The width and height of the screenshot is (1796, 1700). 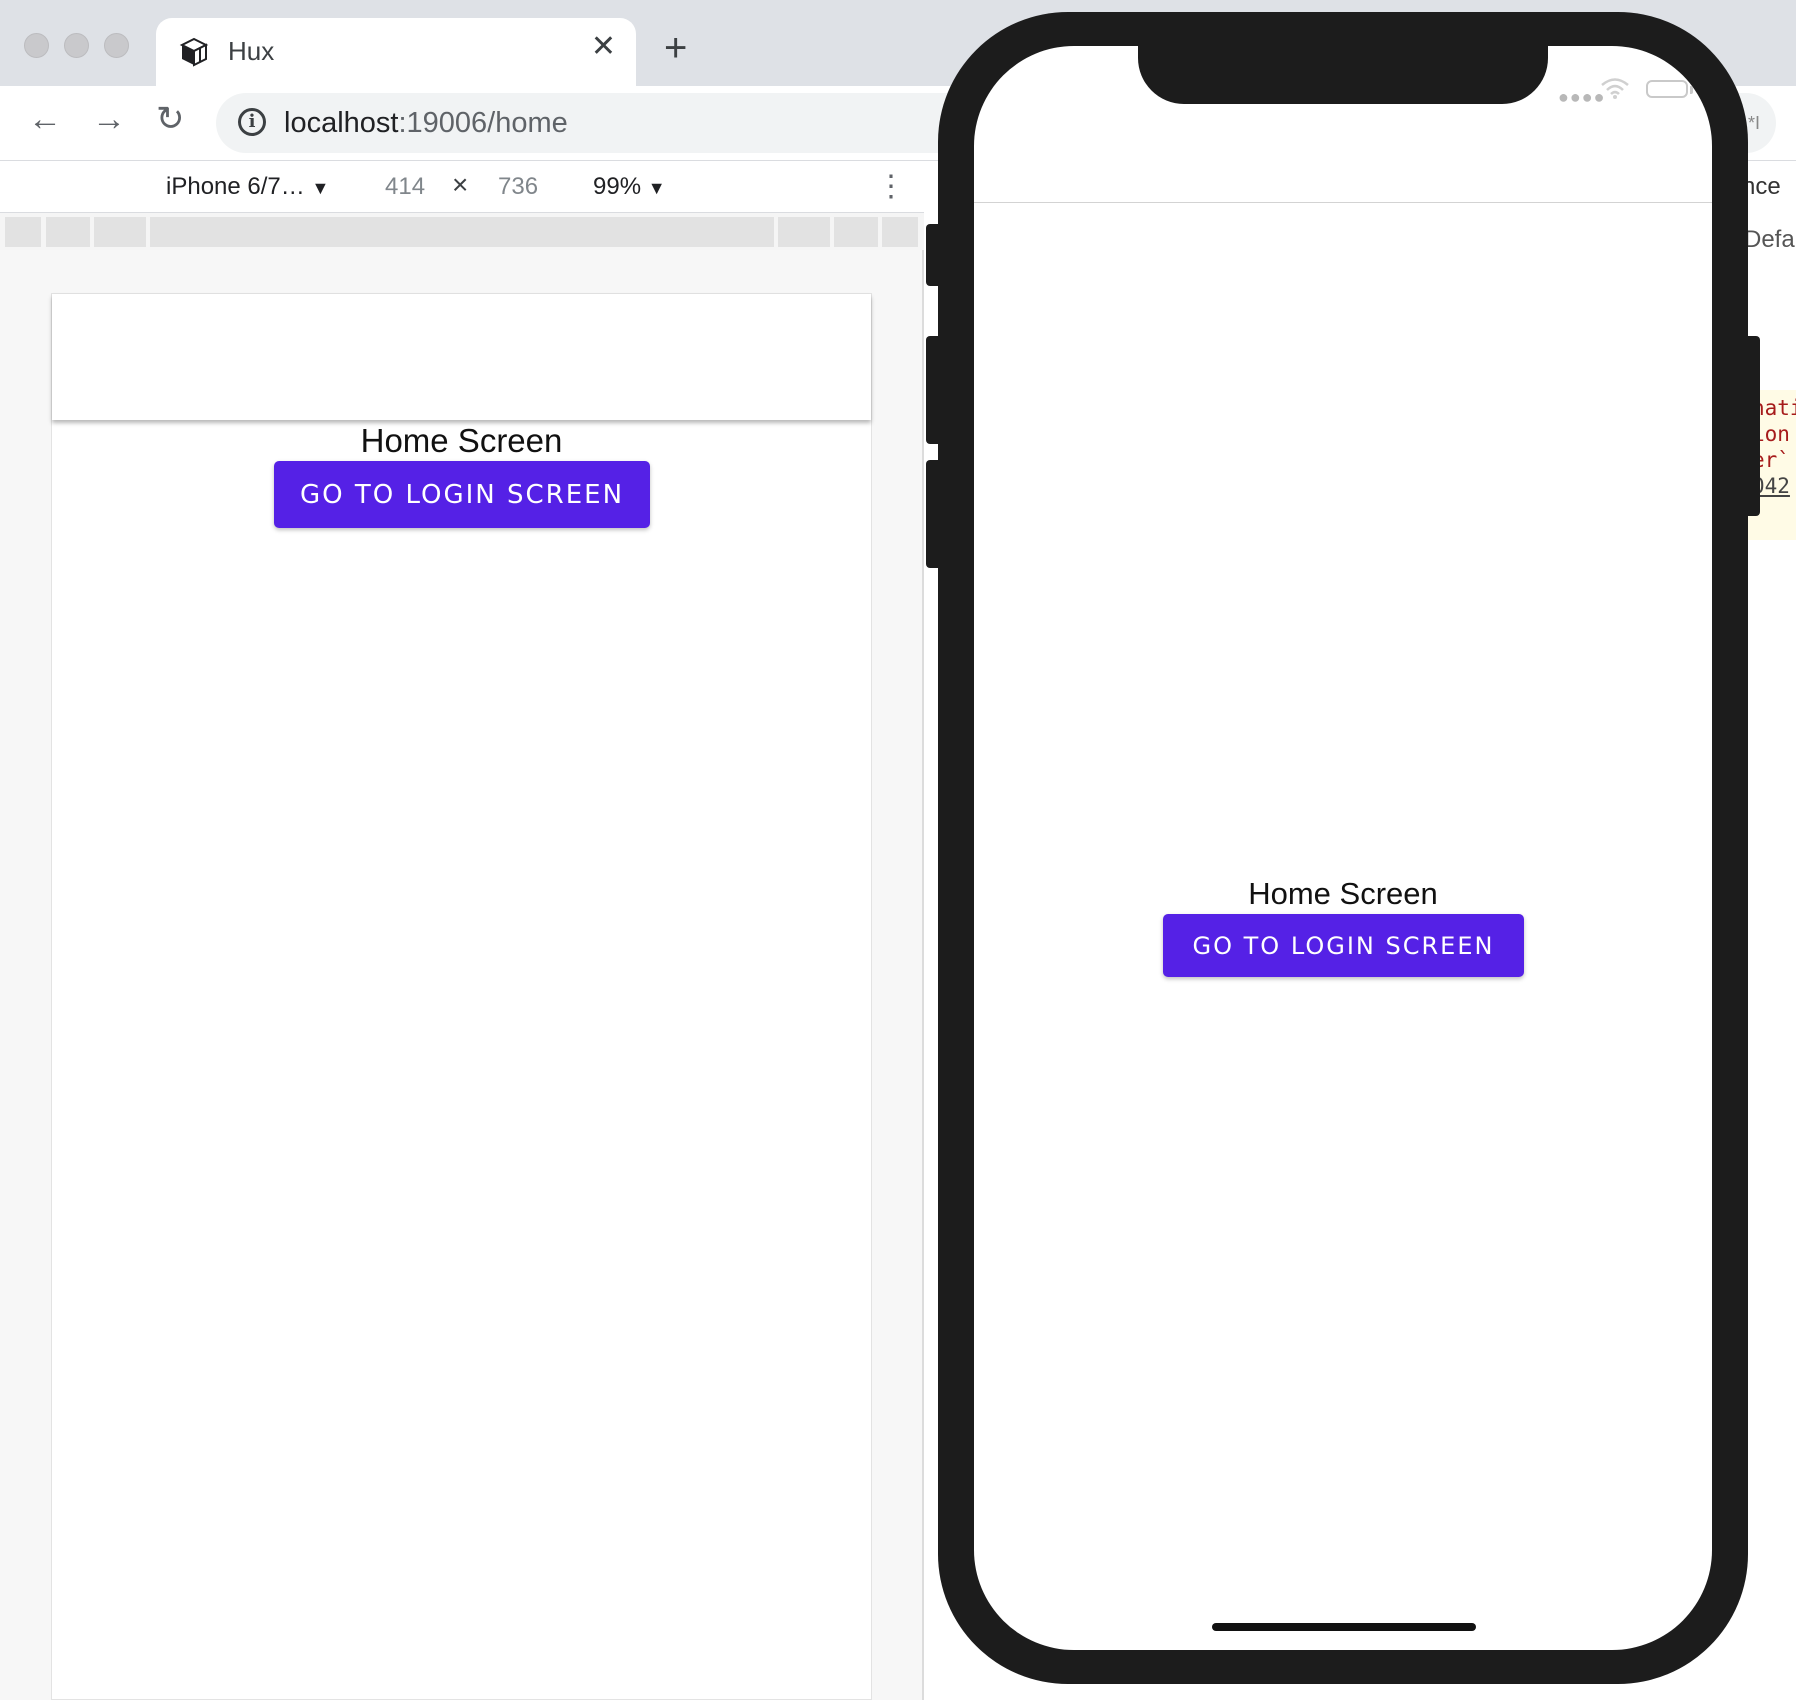 I want to click on media-query-bar, so click(x=462, y=231).